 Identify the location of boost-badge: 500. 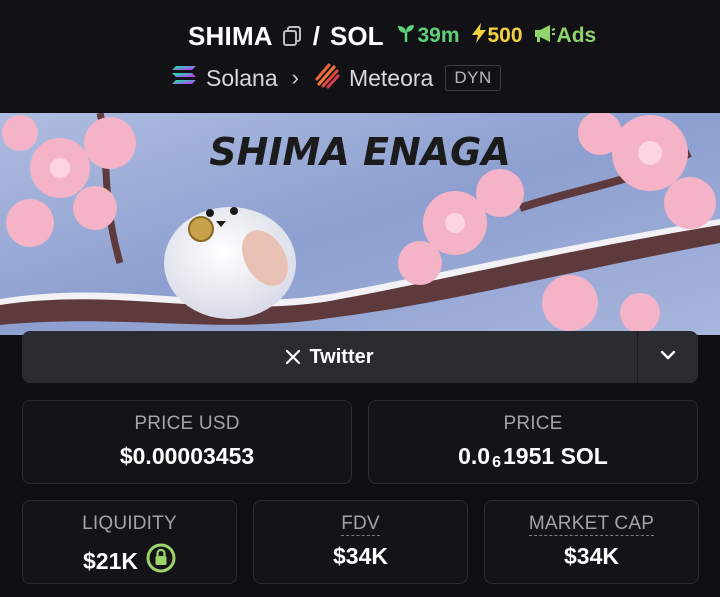
(496, 36).